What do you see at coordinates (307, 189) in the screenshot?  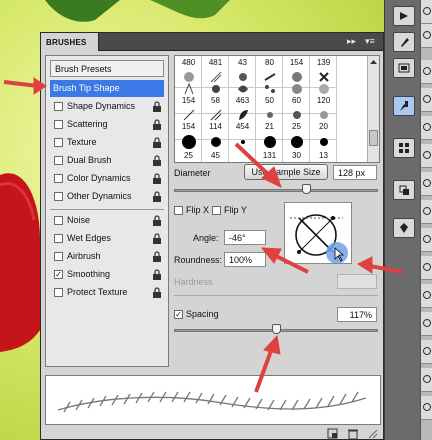 I see `diameter-slider-thumb` at bounding box center [307, 189].